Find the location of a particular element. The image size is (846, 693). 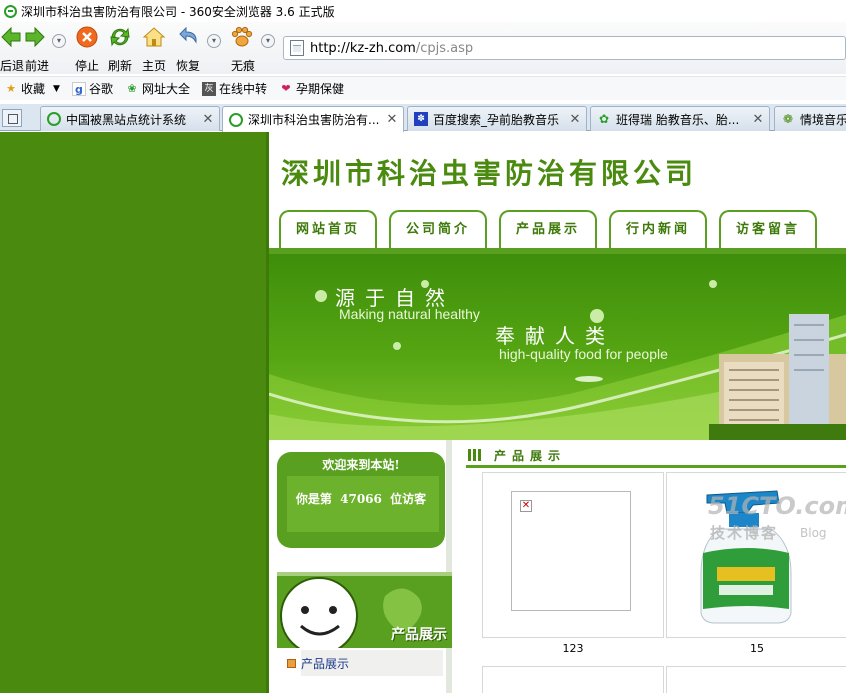

banner-slogan-cn-2: 奉献人类 is located at coordinates (555, 336).